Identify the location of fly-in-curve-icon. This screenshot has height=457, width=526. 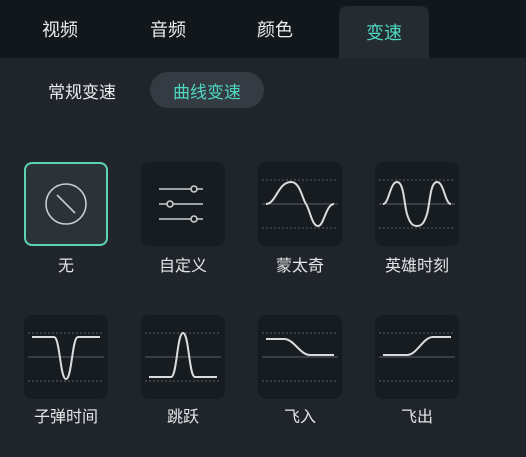
(300, 357).